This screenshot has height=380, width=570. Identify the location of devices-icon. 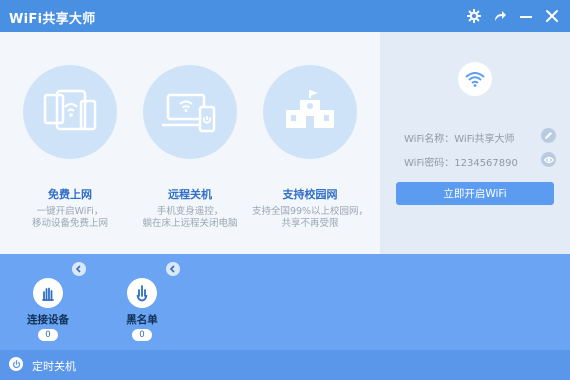
(70, 110).